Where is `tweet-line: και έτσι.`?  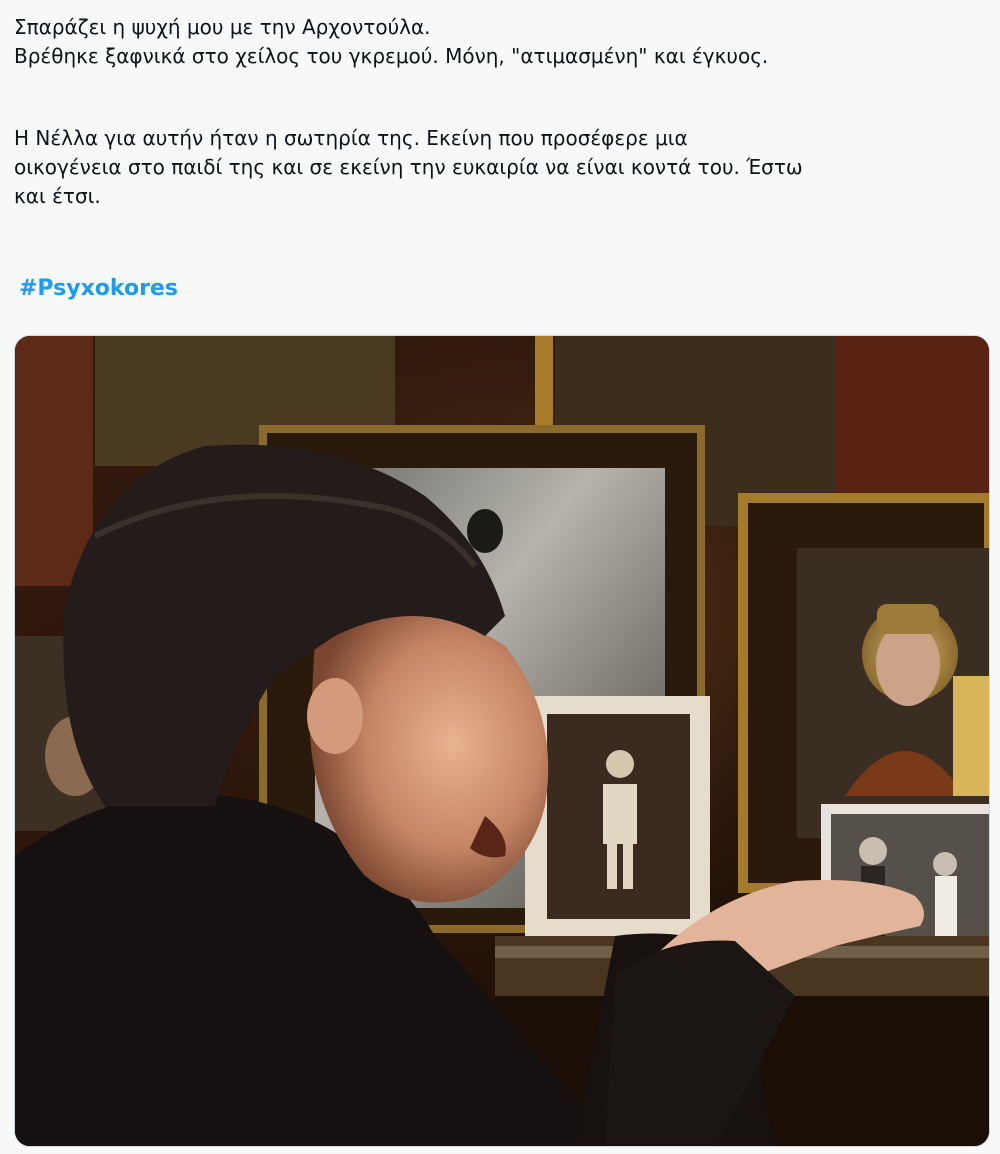 tweet-line: και έτσι. is located at coordinates (57, 196).